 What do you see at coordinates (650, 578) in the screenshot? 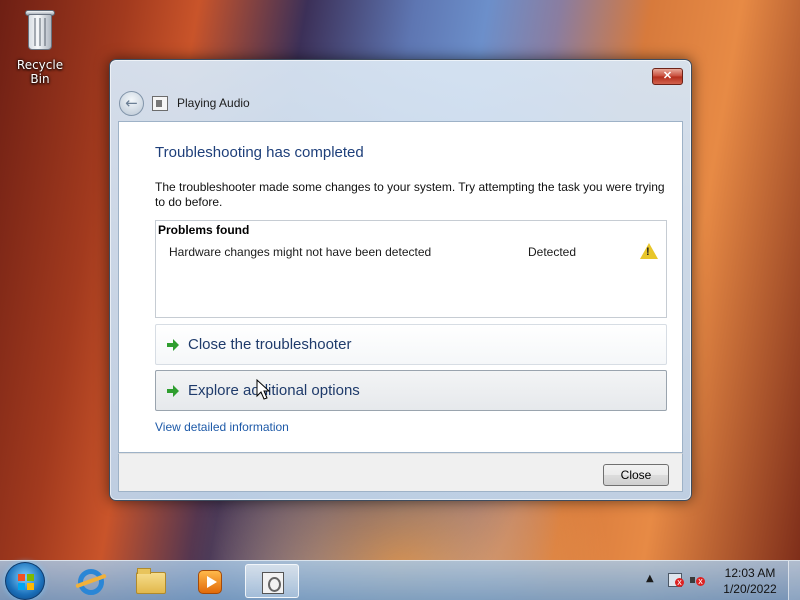
I see `show-hidden-icons-button: ▲` at bounding box center [650, 578].